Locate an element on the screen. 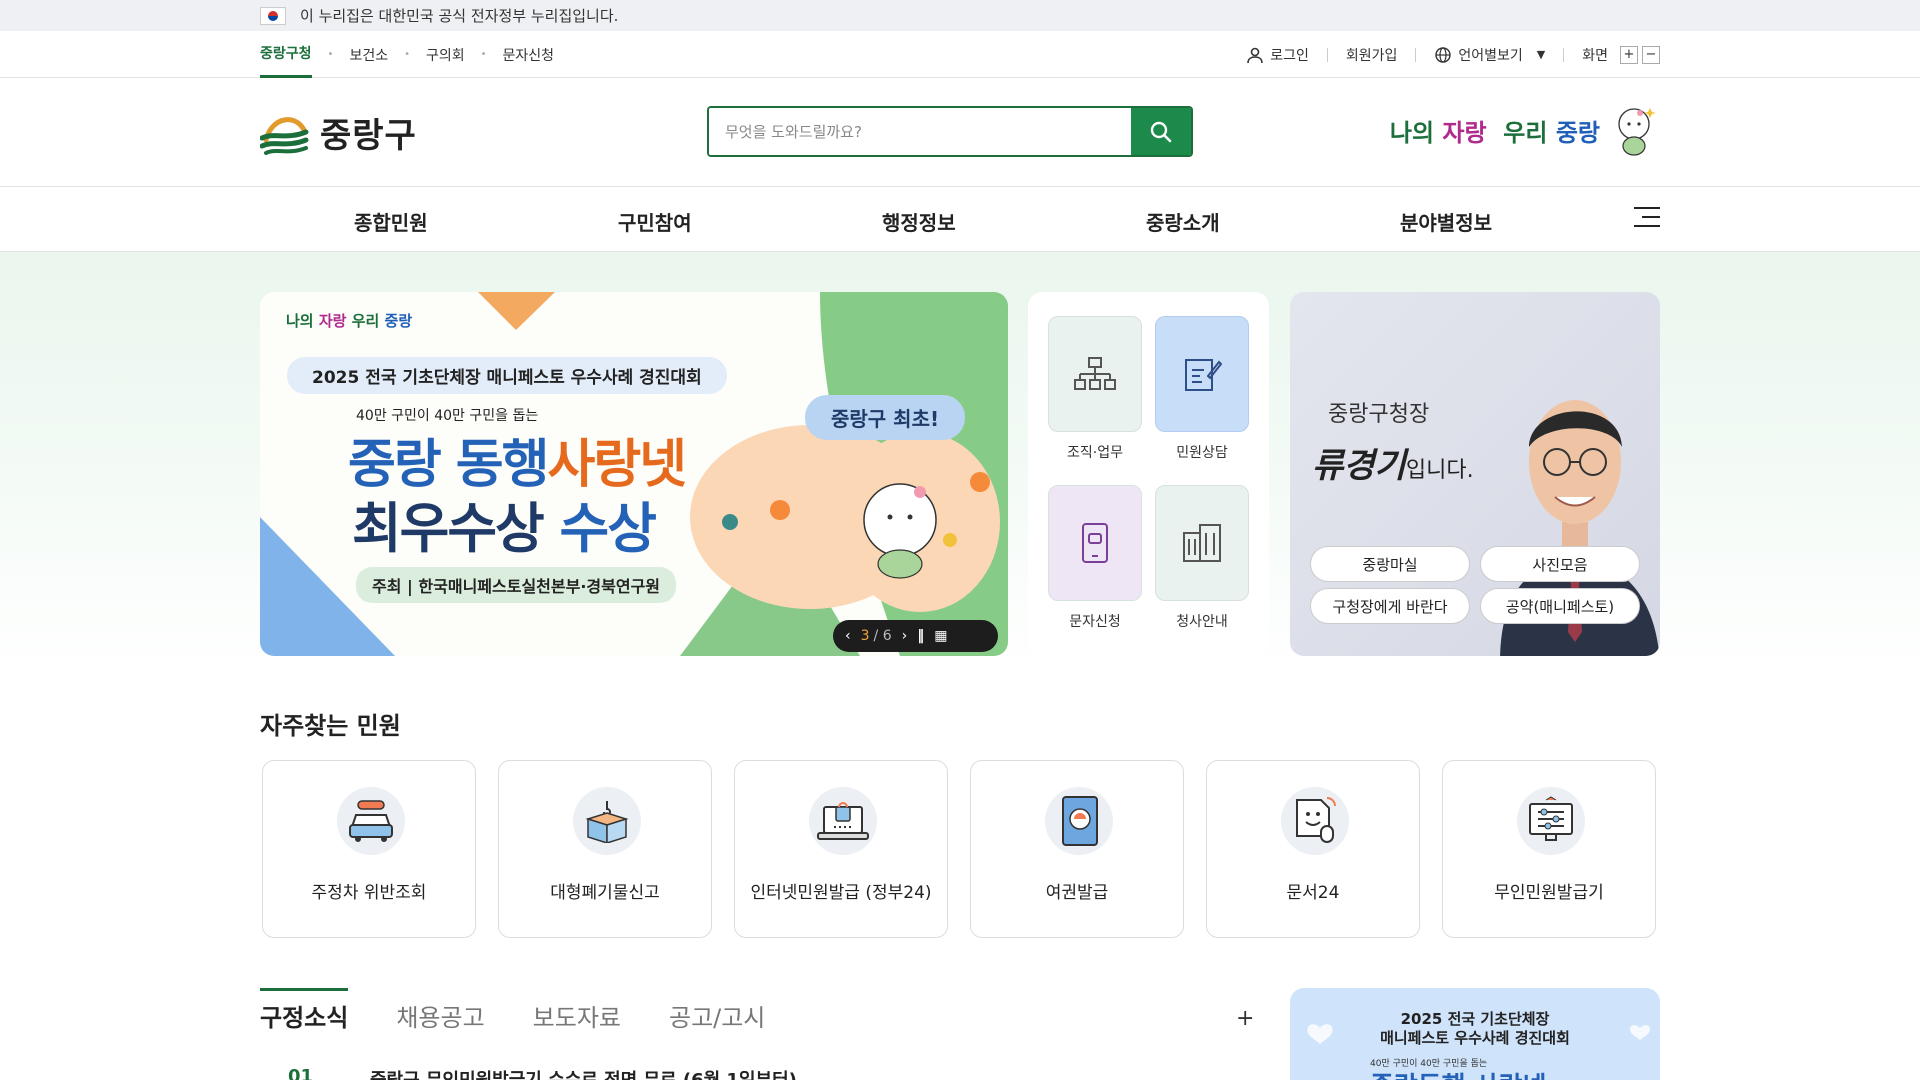 The image size is (1920, 1080). zoom-out-button: − is located at coordinates (1651, 54).